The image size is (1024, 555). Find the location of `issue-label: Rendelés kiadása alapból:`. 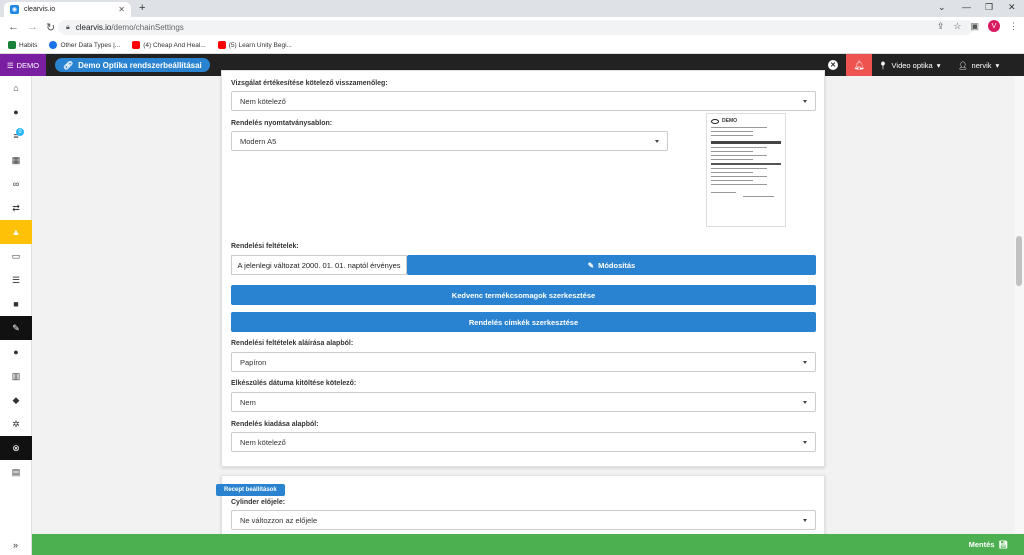

issue-label: Rendelés kiadása alapból: is located at coordinates (275, 424).